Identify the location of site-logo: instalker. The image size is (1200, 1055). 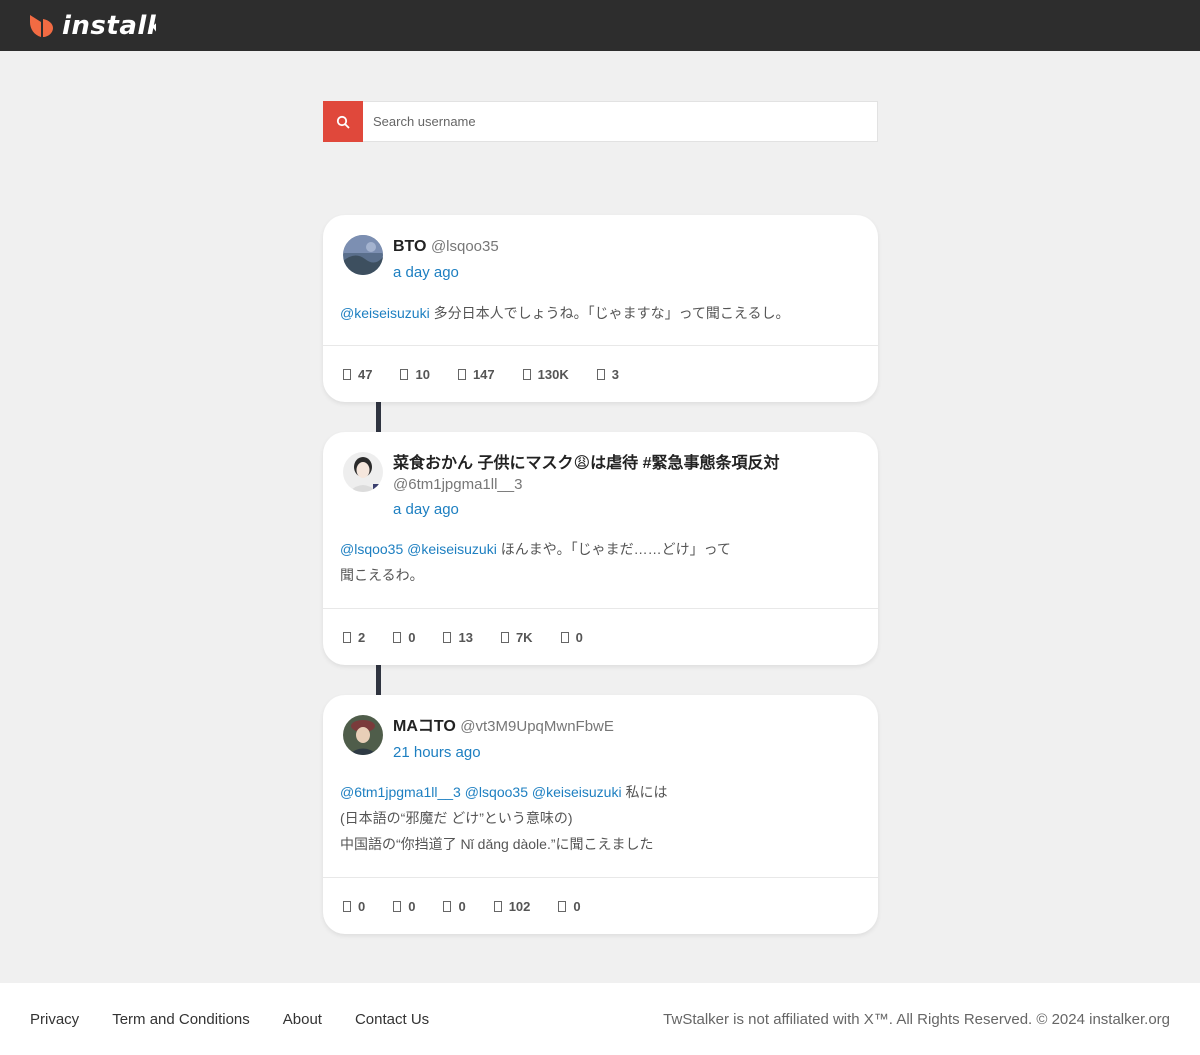
(92, 26).